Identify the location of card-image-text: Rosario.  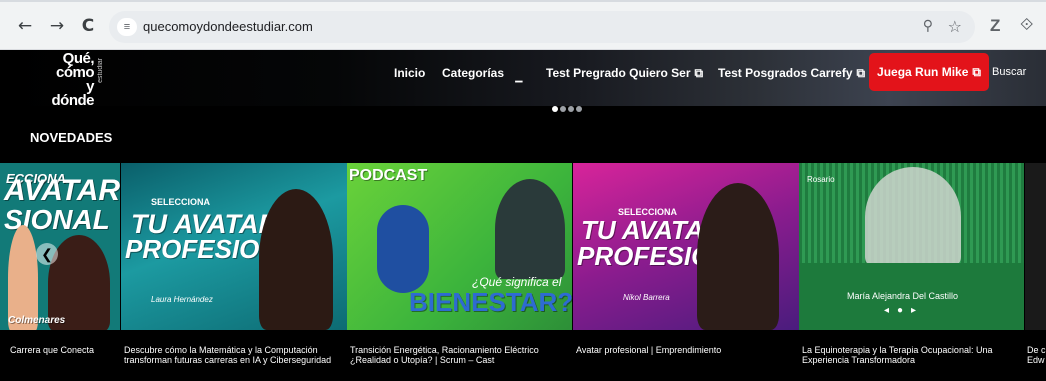
(821, 179).